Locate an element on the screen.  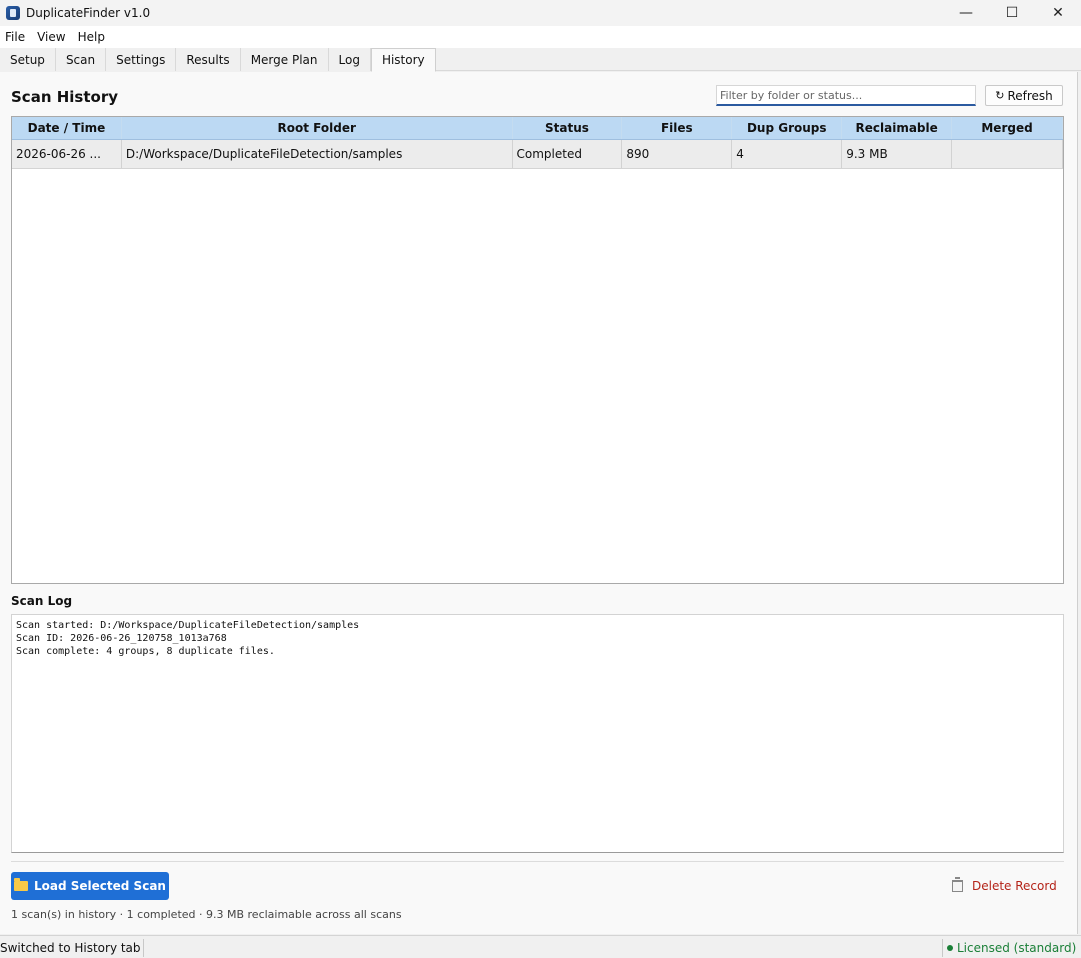
load-selected-scan-button: Load Selected Scan is located at coordinates (90, 886).